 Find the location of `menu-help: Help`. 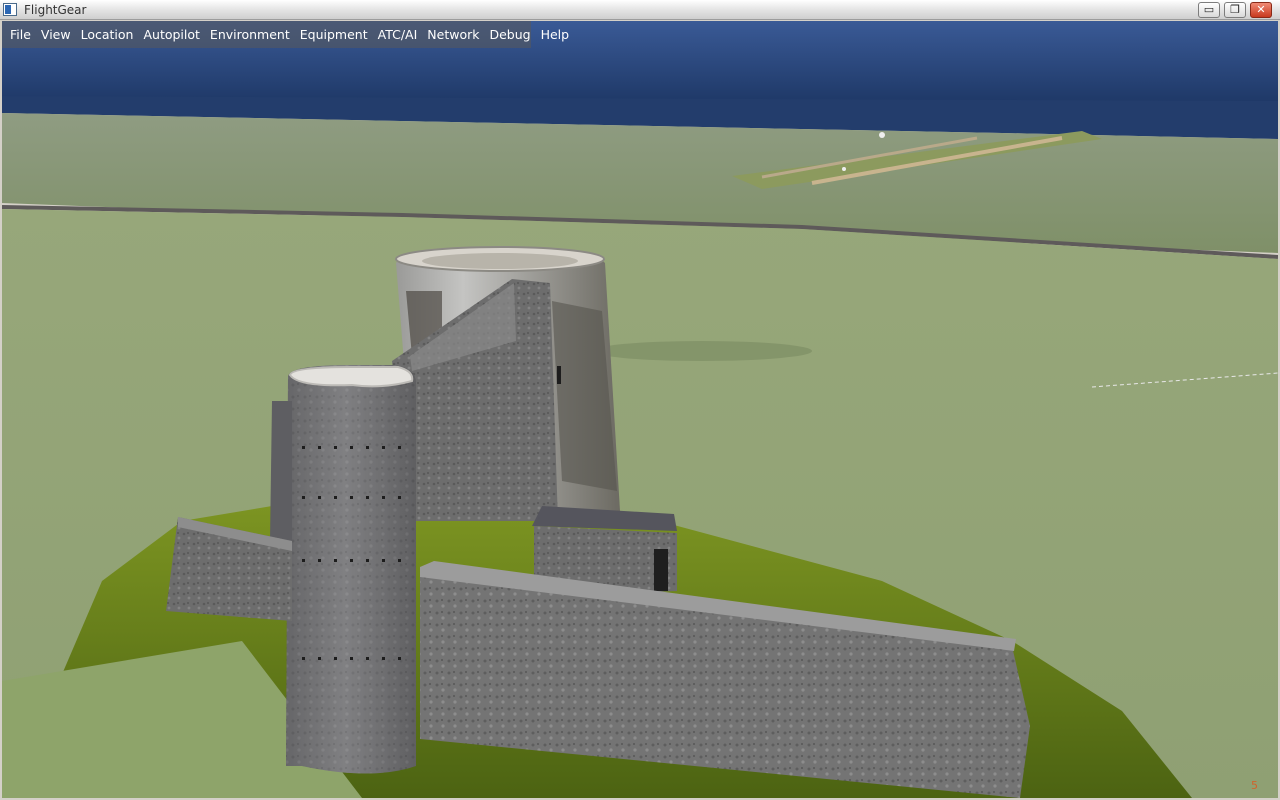

menu-help: Help is located at coordinates (555, 34).